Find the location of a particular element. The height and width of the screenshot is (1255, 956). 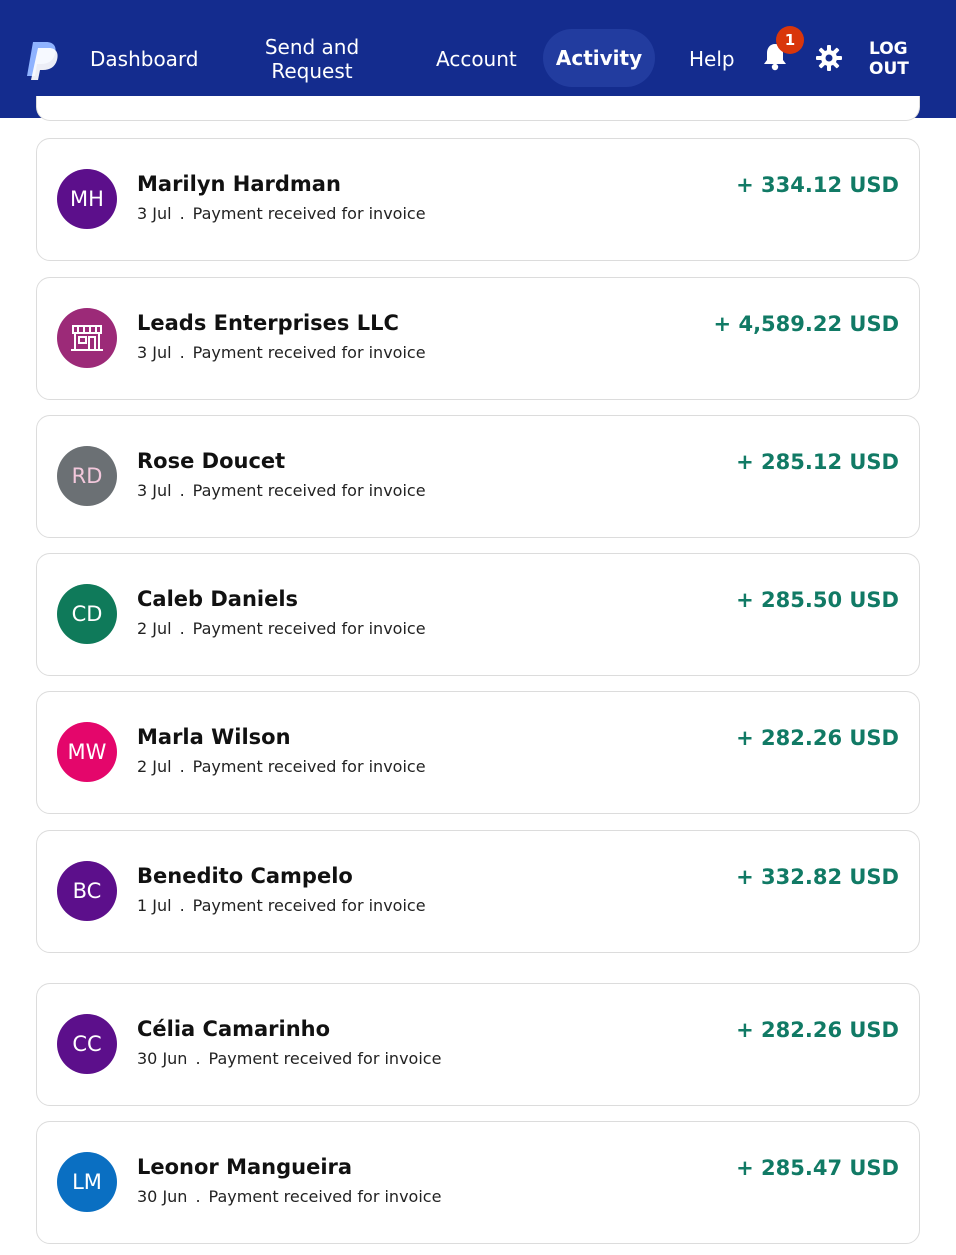

avatar: MH is located at coordinates (87, 199).